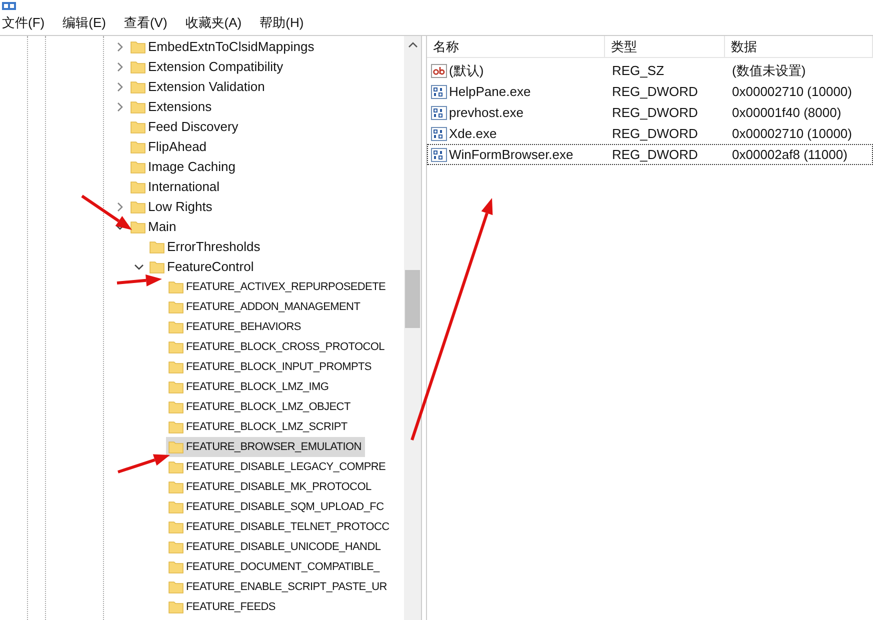 This screenshot has width=873, height=620. Describe the element at coordinates (172, 207) in the screenshot. I see `tree-item: Low Rights` at that location.